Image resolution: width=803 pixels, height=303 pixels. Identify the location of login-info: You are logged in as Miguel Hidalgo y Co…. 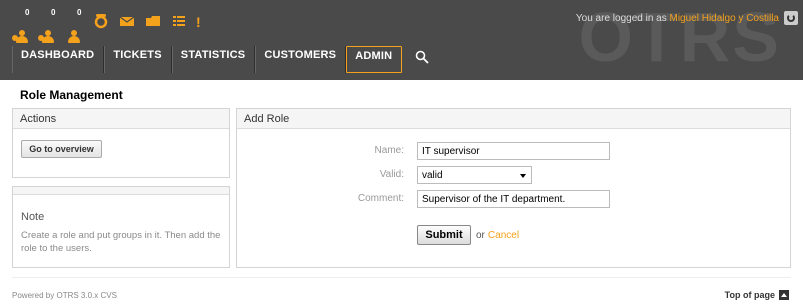
(677, 18).